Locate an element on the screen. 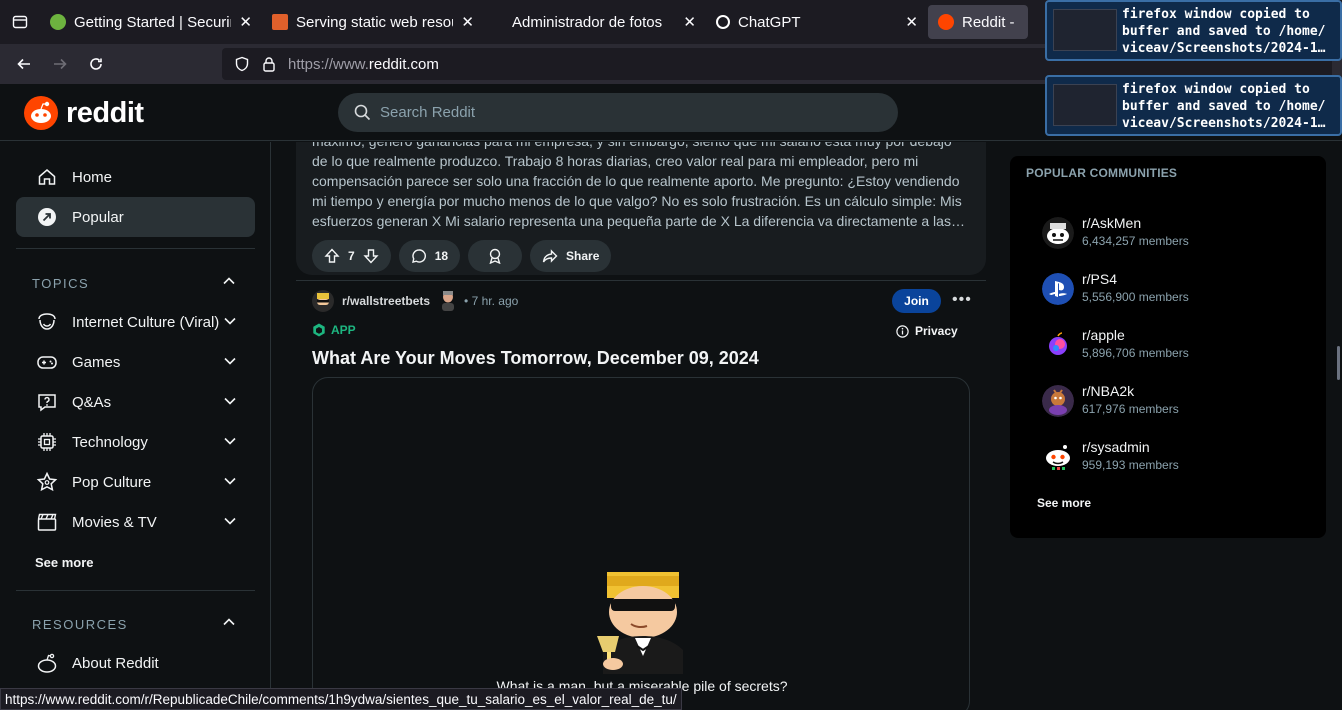 This screenshot has width=1342, height=710. sidebar-item-technology: Technology is located at coordinates (135, 442).